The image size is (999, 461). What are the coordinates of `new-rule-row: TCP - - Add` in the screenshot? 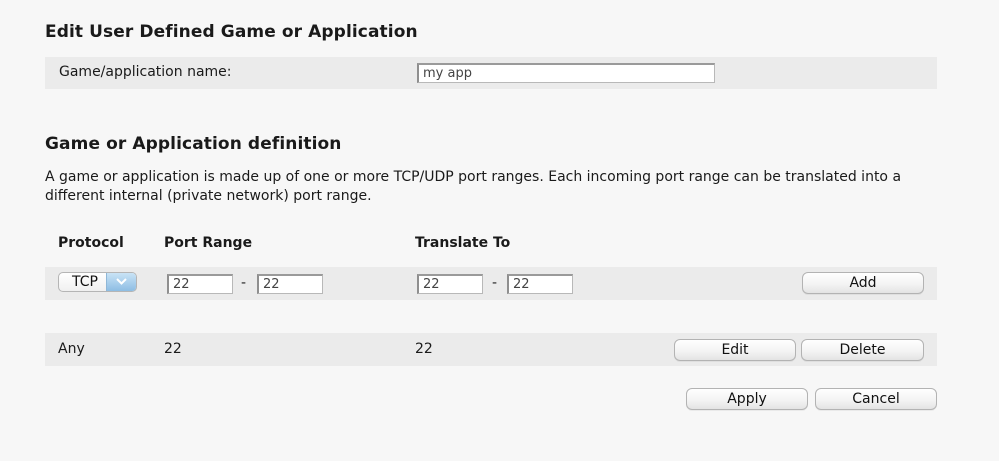 It's located at (491, 283).